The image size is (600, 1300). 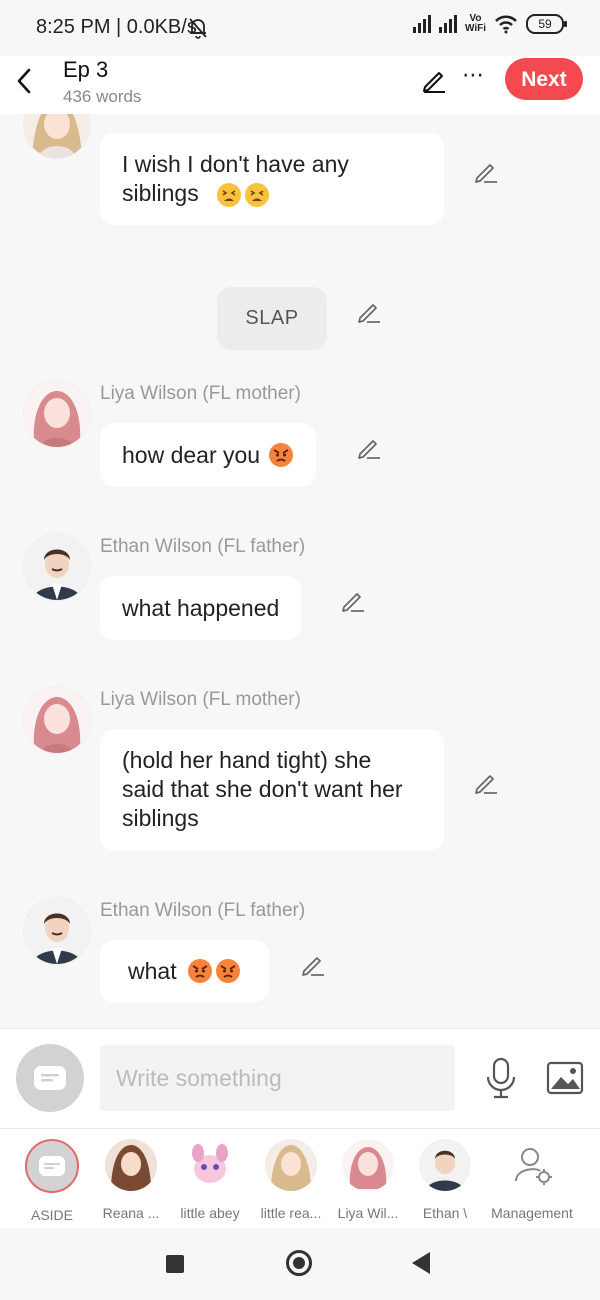 I want to click on next-button: Next, so click(x=544, y=79).